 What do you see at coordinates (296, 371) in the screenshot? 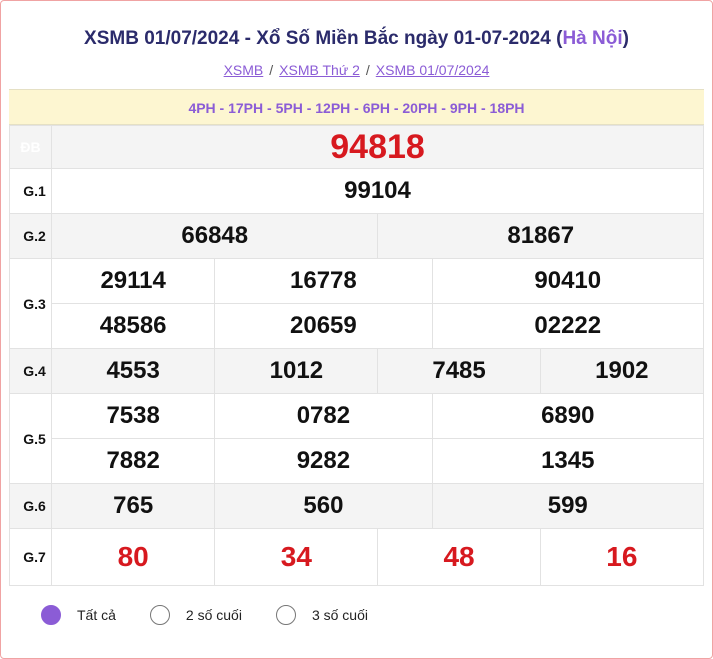
I see `prize-number-g4: 1012` at bounding box center [296, 371].